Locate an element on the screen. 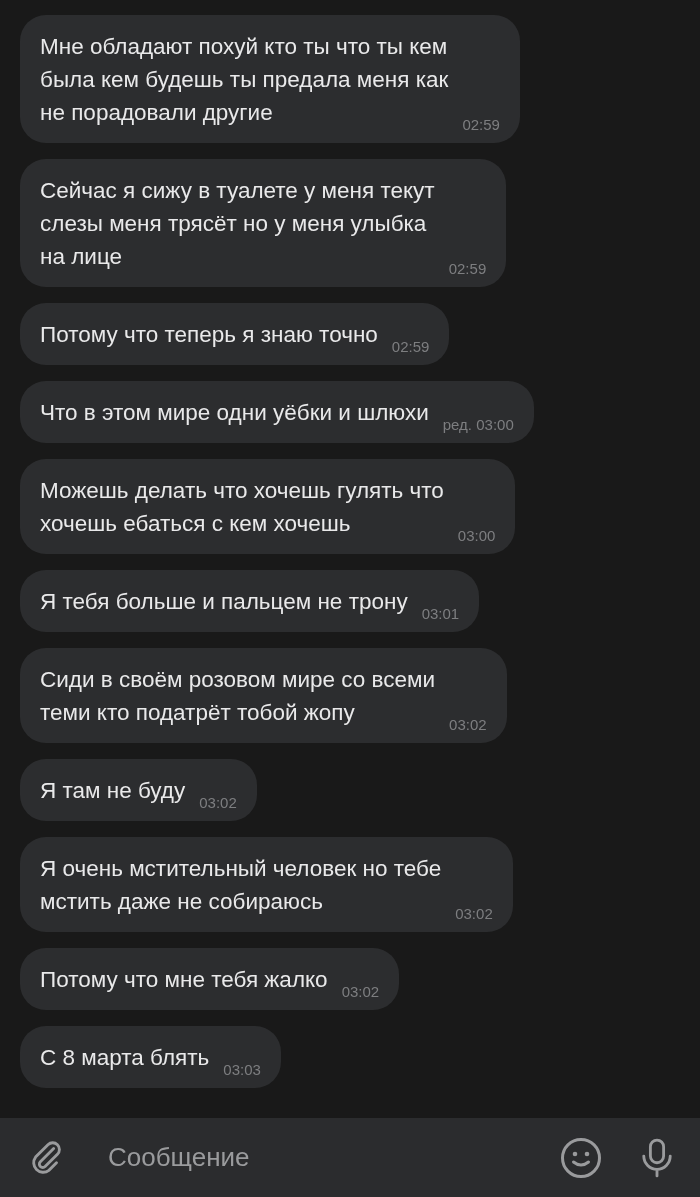 The height and width of the screenshot is (1197, 700). message-text: Мне обладают похуй кто ты что ты кем была кем будешь ты предала меня как не порадовали другие is located at coordinates (244, 80).